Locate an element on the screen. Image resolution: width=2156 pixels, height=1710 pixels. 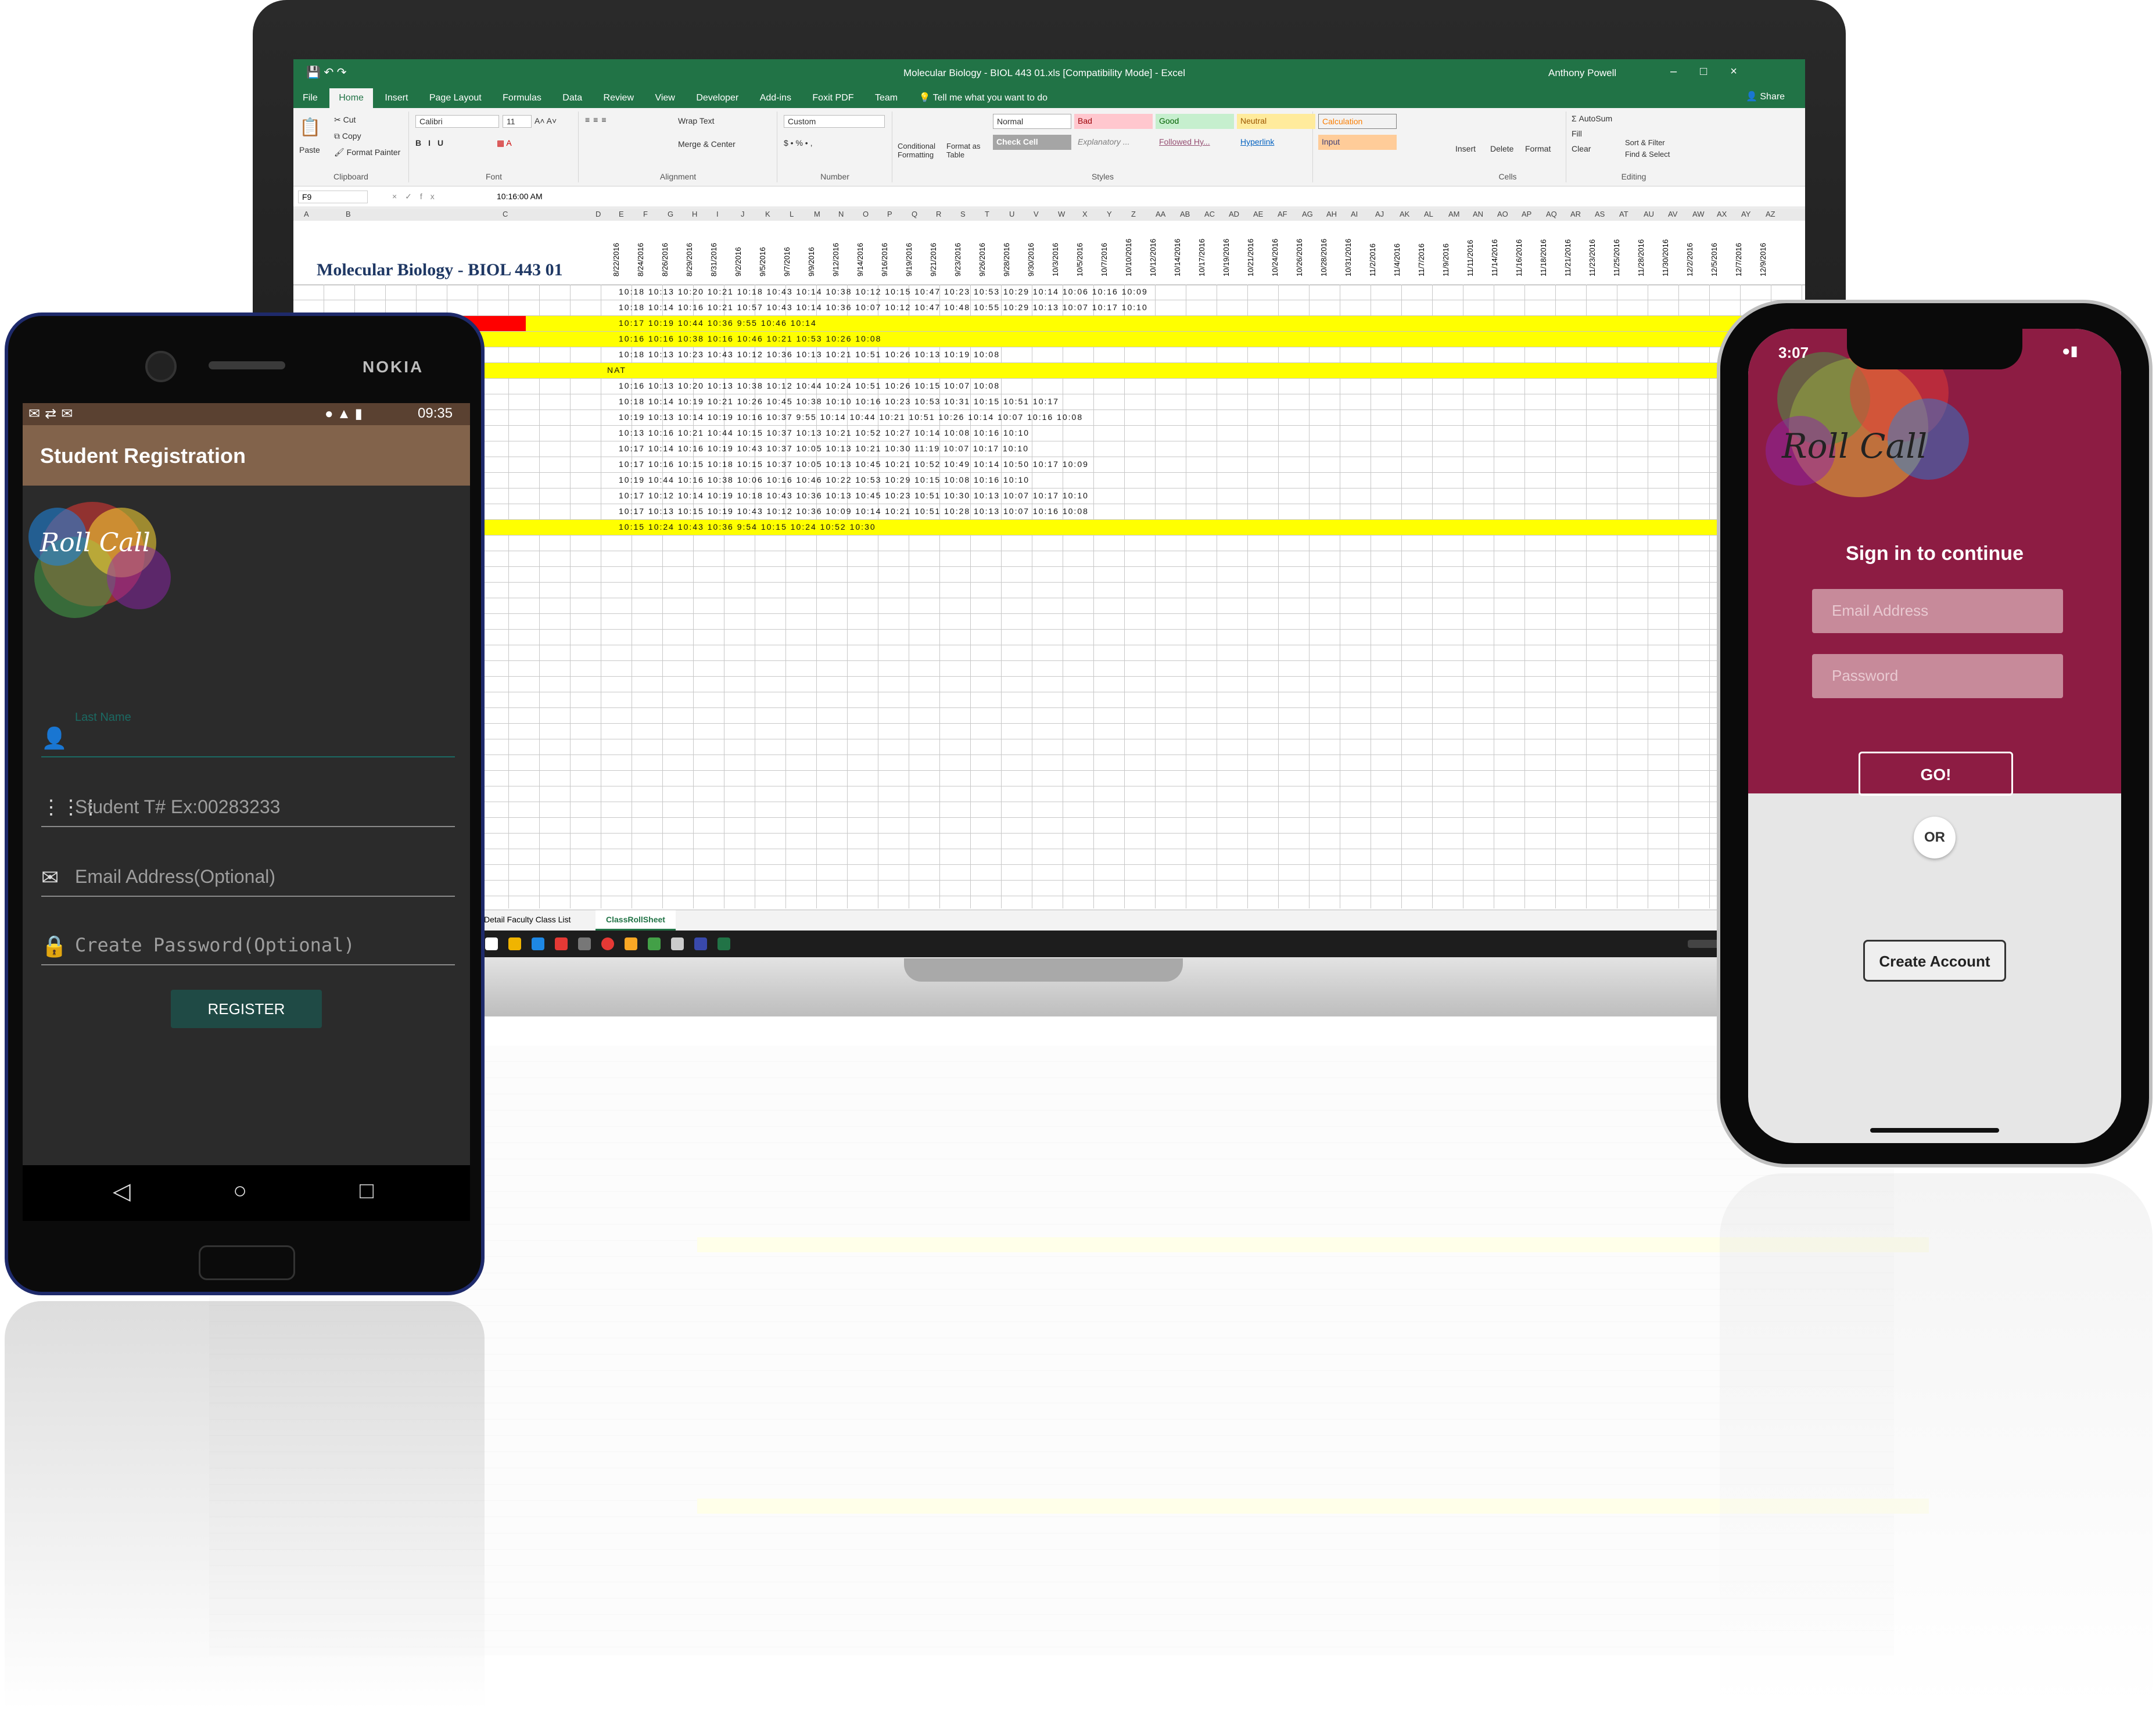
column-header: U is located at coordinates (1011, 214).